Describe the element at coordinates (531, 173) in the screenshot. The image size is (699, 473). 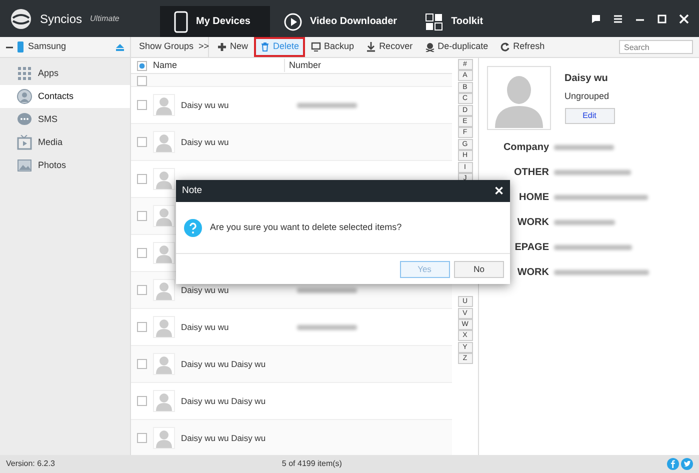
I see `field-label: OTHER` at that location.